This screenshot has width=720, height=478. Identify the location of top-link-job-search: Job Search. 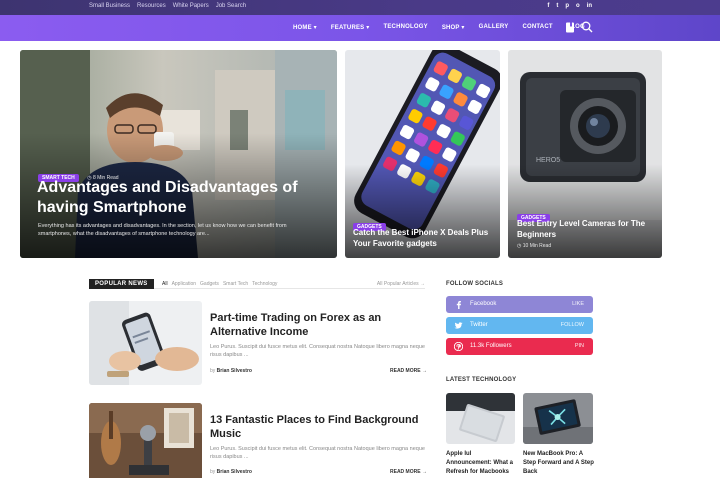
(231, 6).